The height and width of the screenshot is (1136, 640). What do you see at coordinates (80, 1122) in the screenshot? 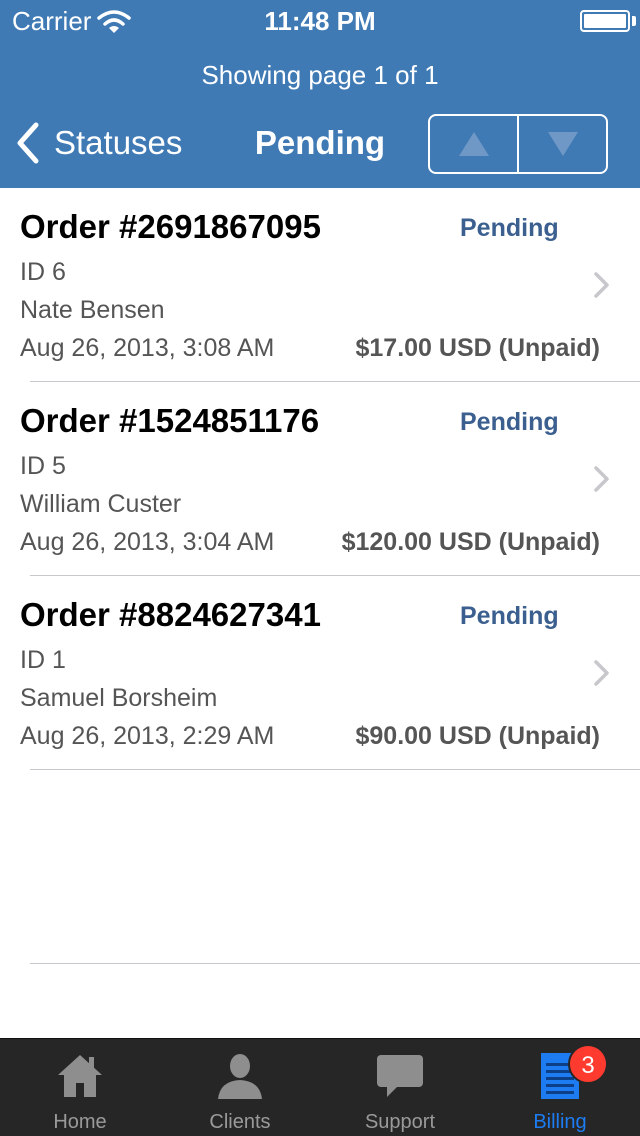
I see `tab-label: Home` at bounding box center [80, 1122].